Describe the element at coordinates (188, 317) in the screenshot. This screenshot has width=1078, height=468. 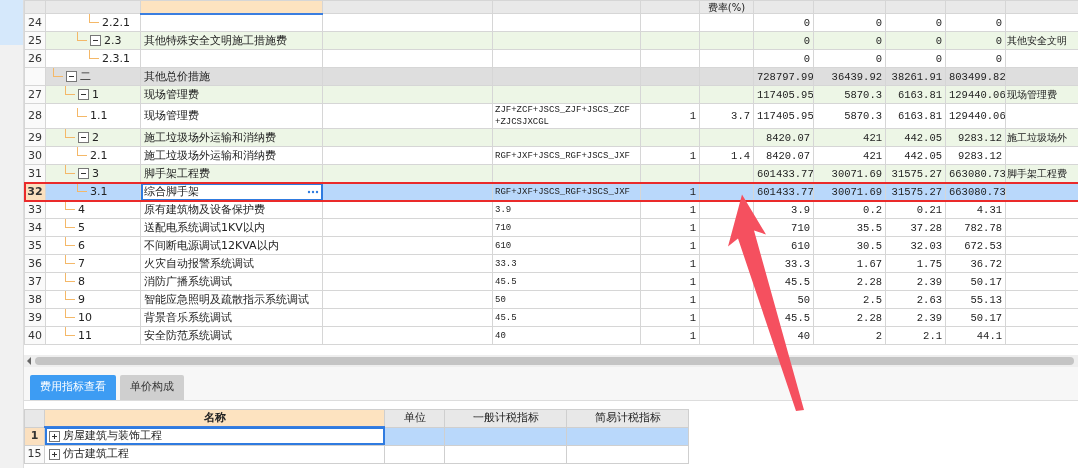
I see `item-name: 背景音乐系统调试` at that location.